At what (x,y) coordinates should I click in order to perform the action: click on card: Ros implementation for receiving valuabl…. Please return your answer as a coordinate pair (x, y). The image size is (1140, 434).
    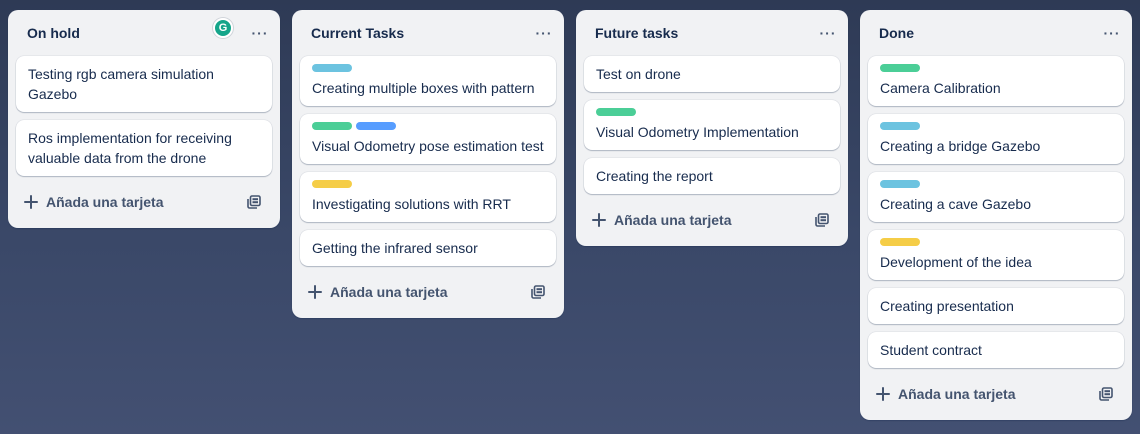
    Looking at the image, I should click on (144, 148).